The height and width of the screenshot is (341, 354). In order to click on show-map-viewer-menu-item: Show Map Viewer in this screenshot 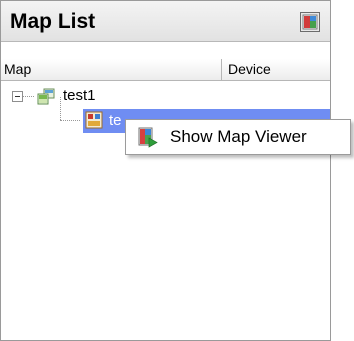, I will do `click(238, 137)`.